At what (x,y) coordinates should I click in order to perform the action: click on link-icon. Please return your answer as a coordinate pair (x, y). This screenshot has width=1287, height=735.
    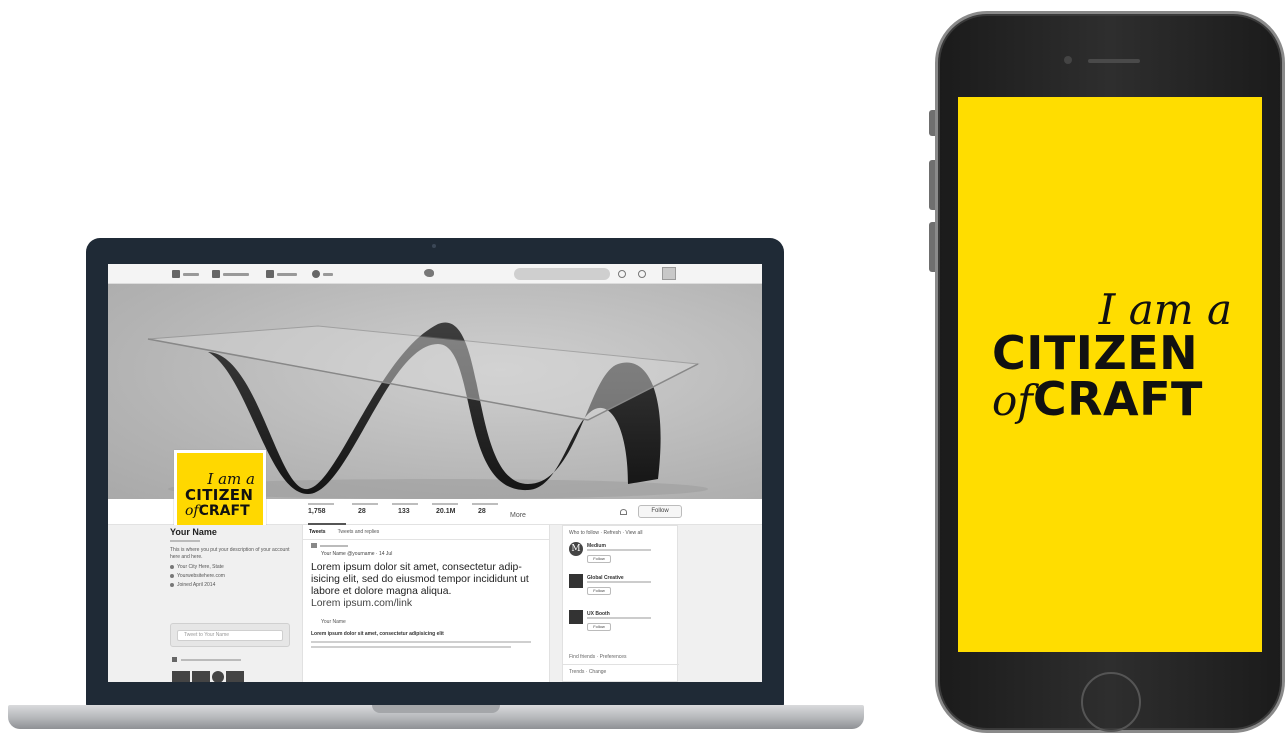
    Looking at the image, I should click on (172, 576).